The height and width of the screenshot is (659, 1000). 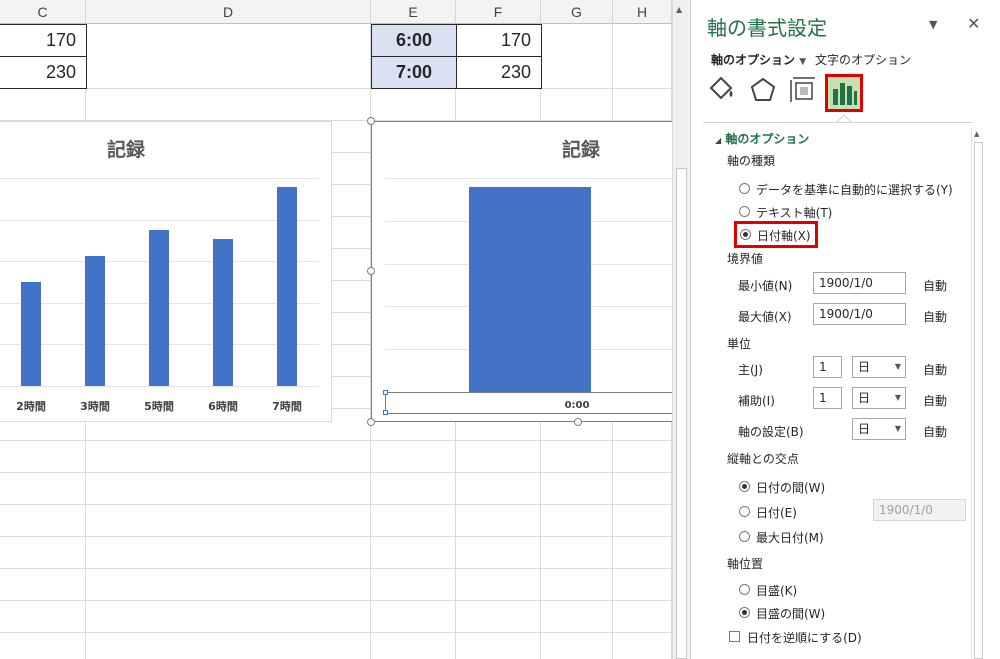 What do you see at coordinates (935, 369) in the screenshot?
I see `major-auto: 自動` at bounding box center [935, 369].